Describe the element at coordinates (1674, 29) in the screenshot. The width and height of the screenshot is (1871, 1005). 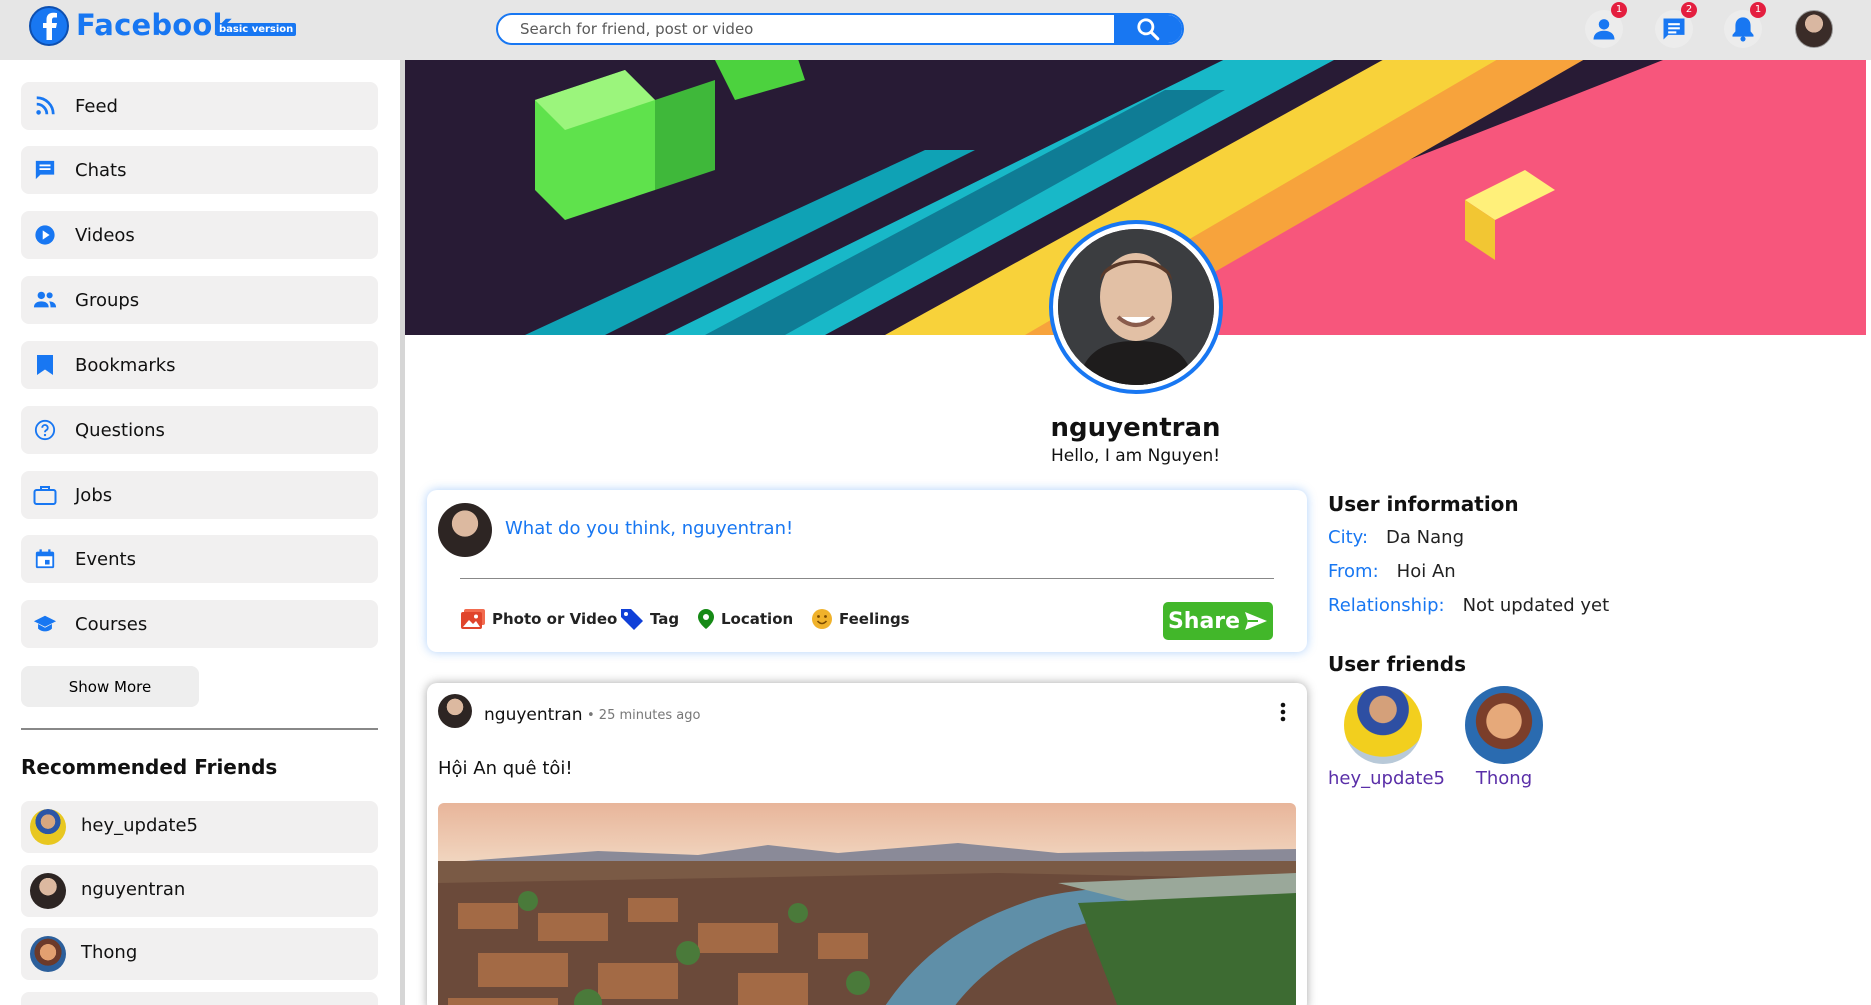
I see `message-icon` at that location.